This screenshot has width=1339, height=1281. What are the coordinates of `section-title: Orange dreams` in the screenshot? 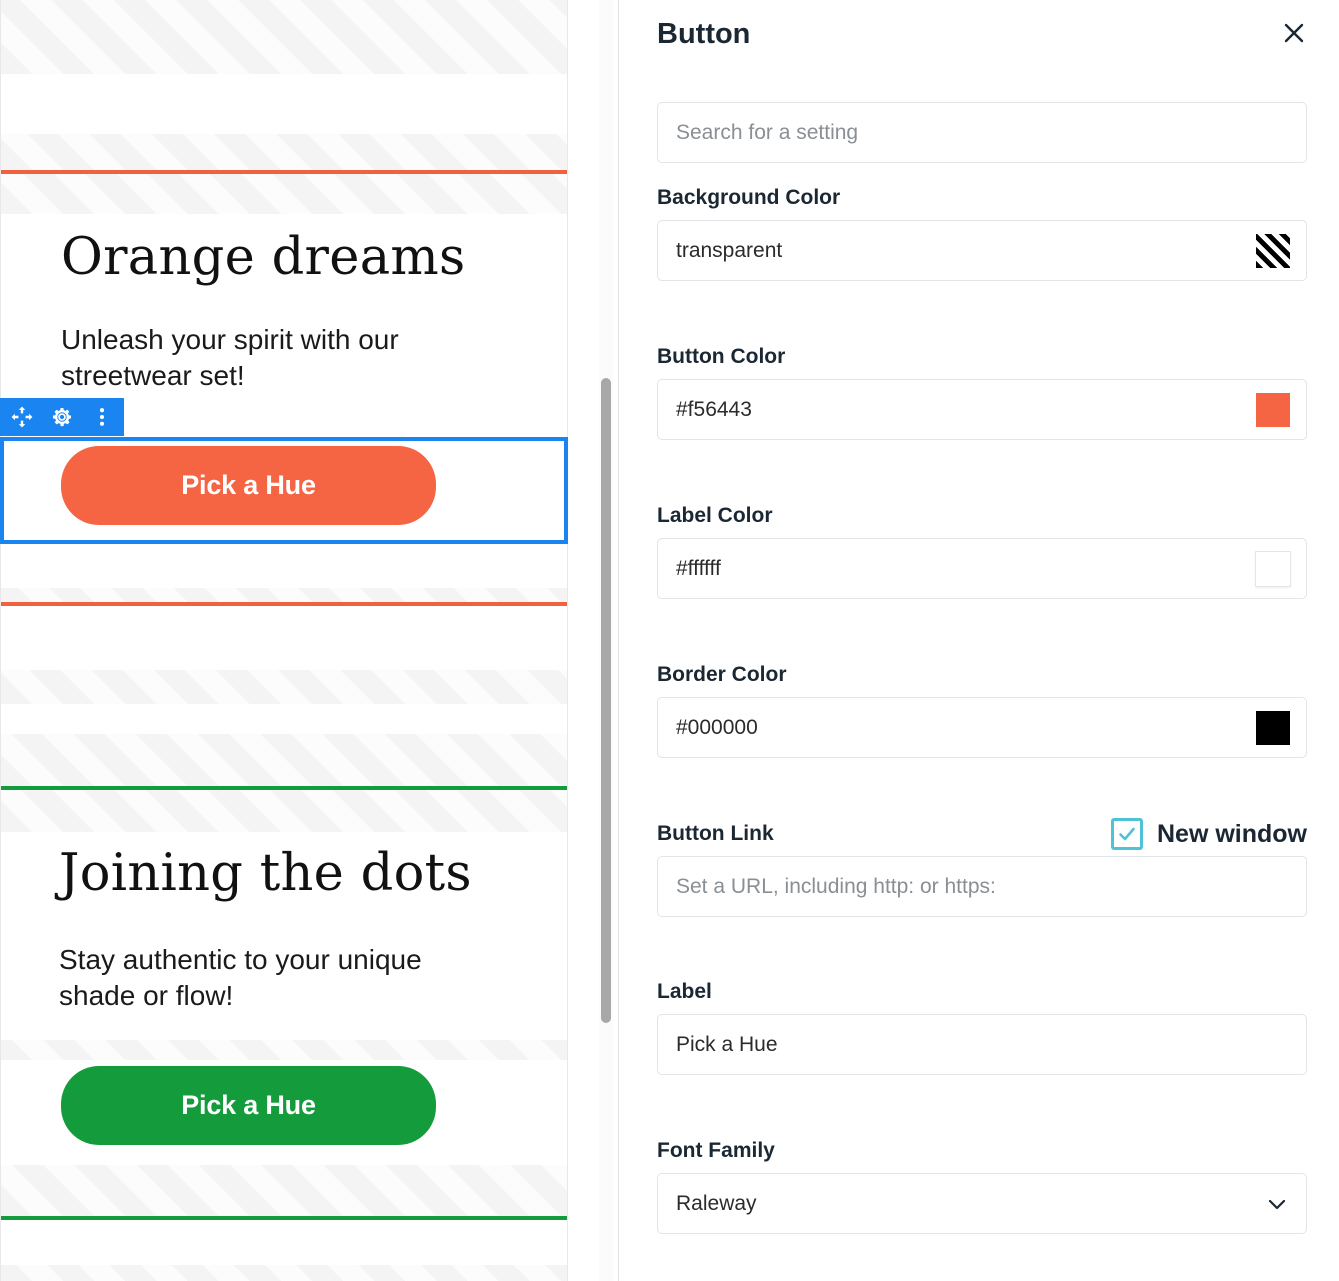 It's located at (263, 257).